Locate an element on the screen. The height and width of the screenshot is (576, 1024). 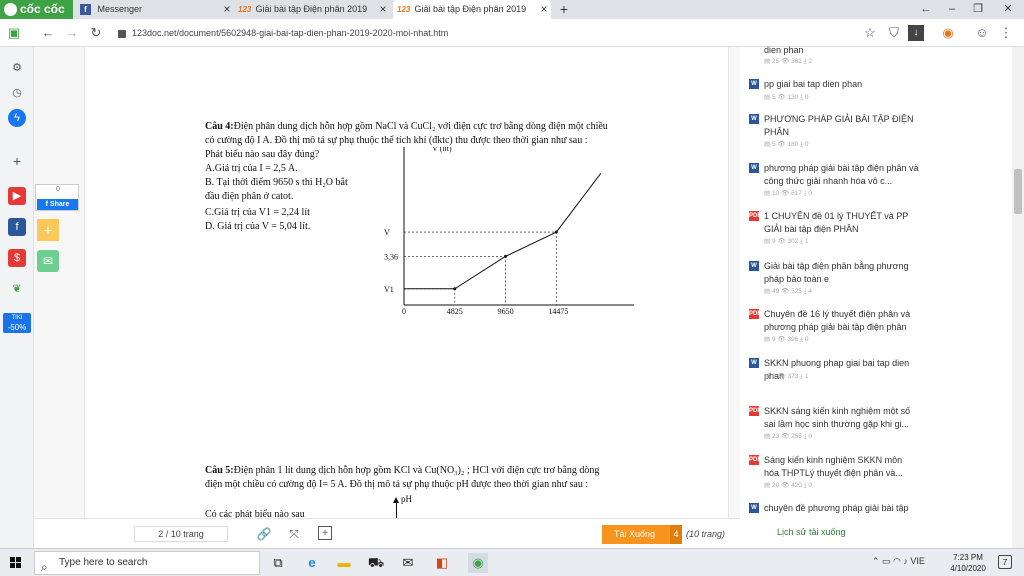
tab-messenger: f Messenger × is located at coordinates (156, 9).